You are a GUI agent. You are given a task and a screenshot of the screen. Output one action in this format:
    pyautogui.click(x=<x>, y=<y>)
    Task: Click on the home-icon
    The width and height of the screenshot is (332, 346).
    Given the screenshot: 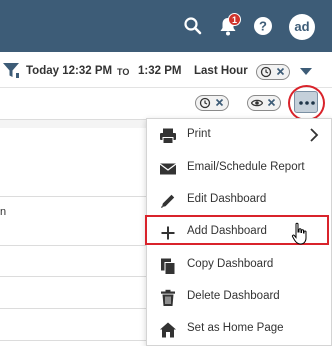 What is the action you would take?
    pyautogui.click(x=168, y=330)
    